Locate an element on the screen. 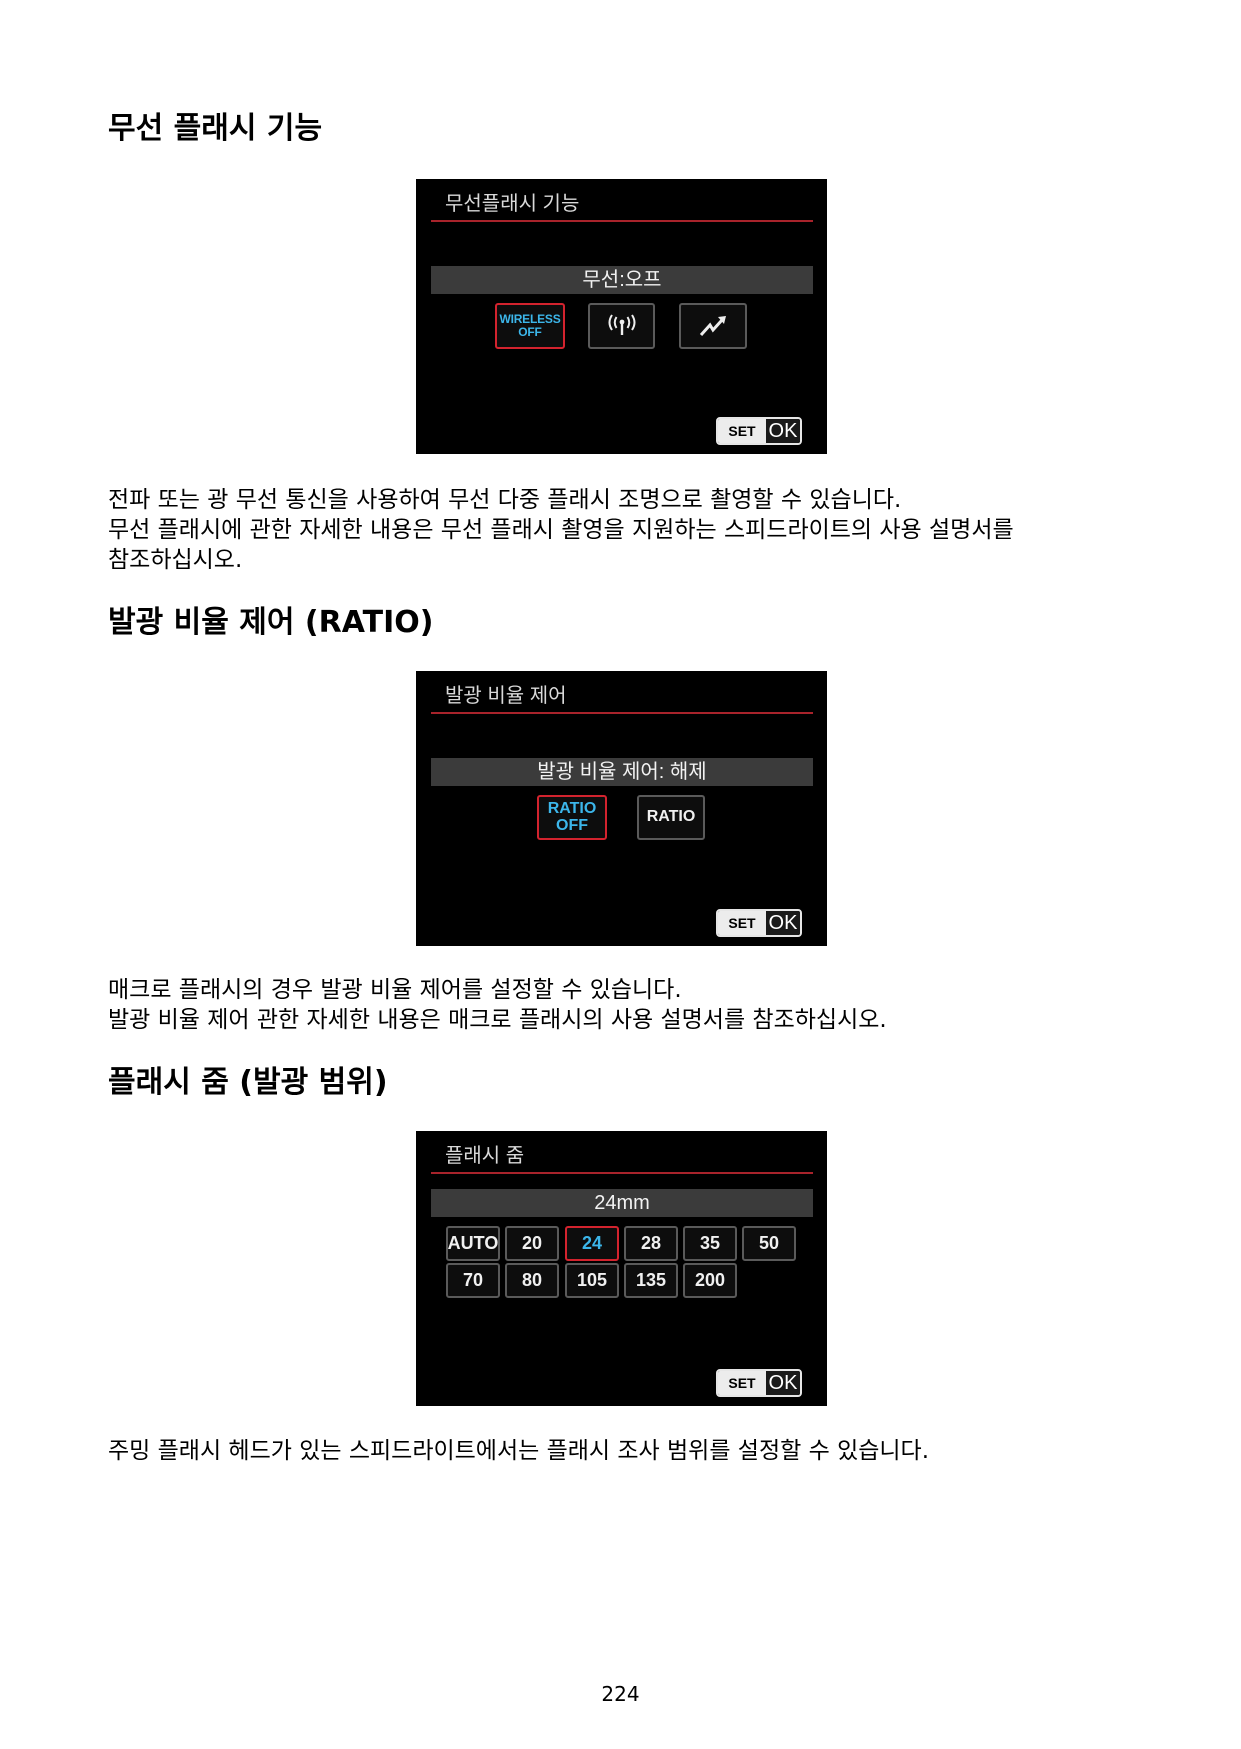 The width and height of the screenshot is (1241, 1749). zoom-option-70: 70 is located at coordinates (473, 1280).